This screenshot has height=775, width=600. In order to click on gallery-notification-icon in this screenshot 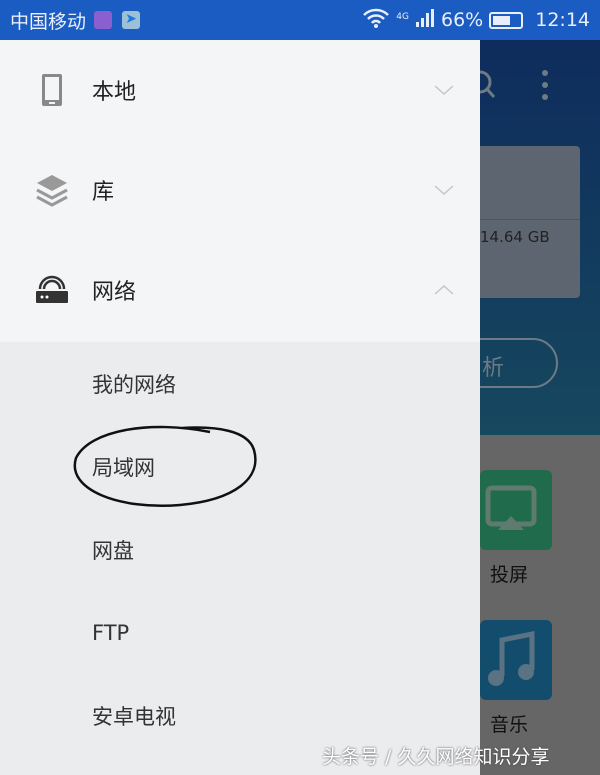, I will do `click(103, 20)`.